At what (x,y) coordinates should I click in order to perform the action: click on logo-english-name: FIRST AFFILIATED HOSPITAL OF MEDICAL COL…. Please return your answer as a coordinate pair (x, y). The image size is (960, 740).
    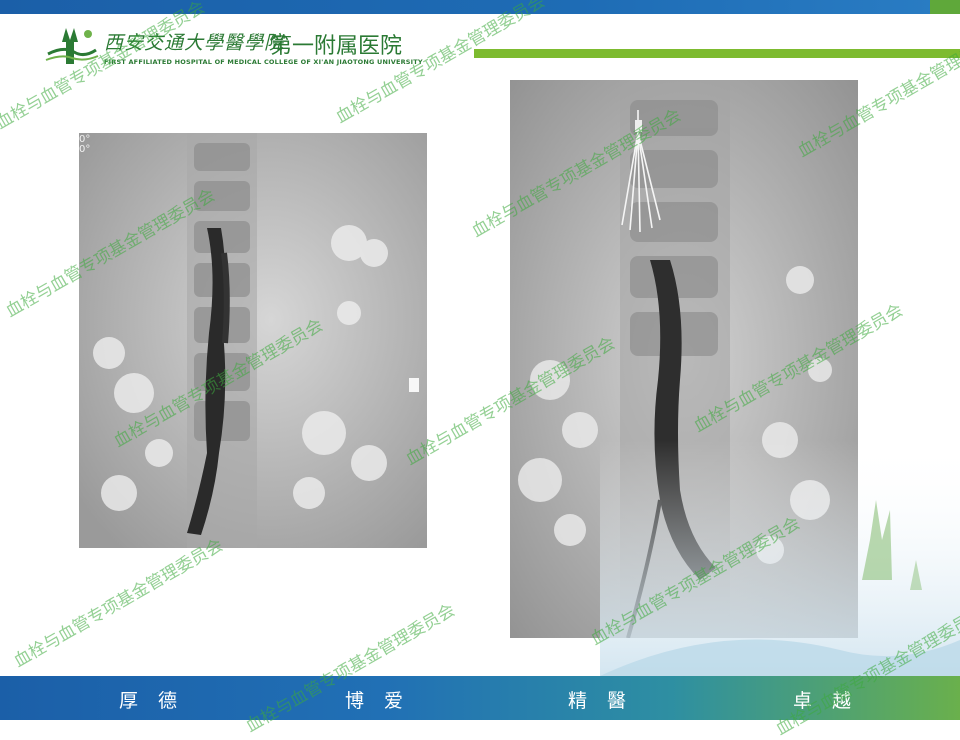
    Looking at the image, I should click on (263, 62).